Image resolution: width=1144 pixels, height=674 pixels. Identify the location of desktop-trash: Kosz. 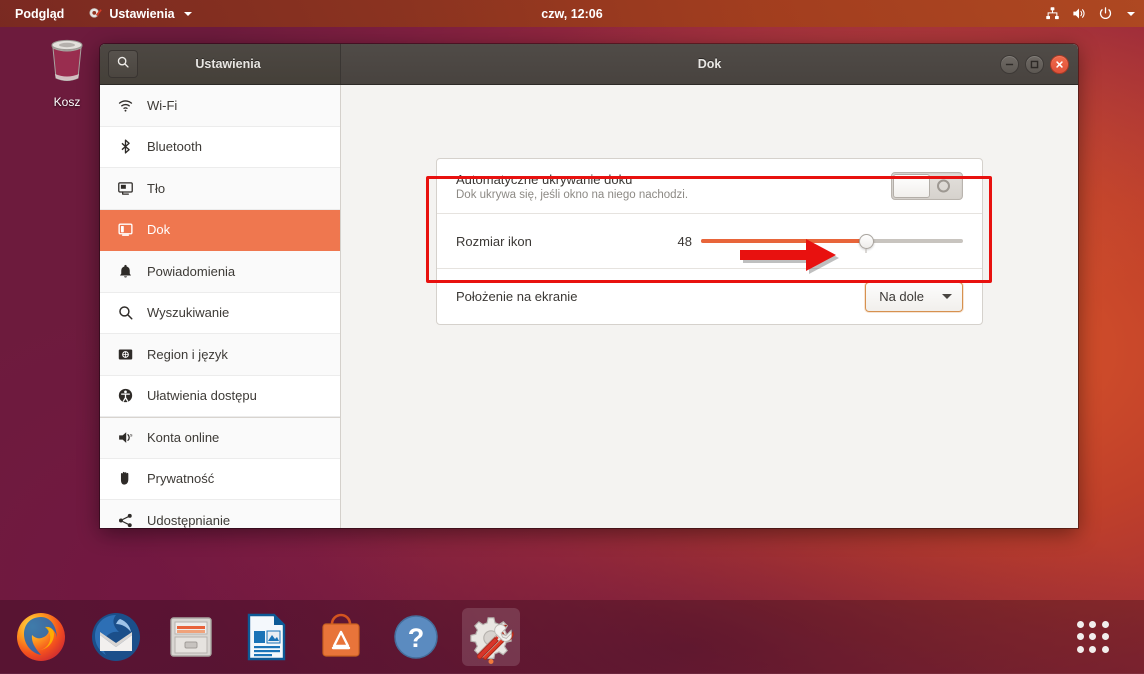
(67, 73).